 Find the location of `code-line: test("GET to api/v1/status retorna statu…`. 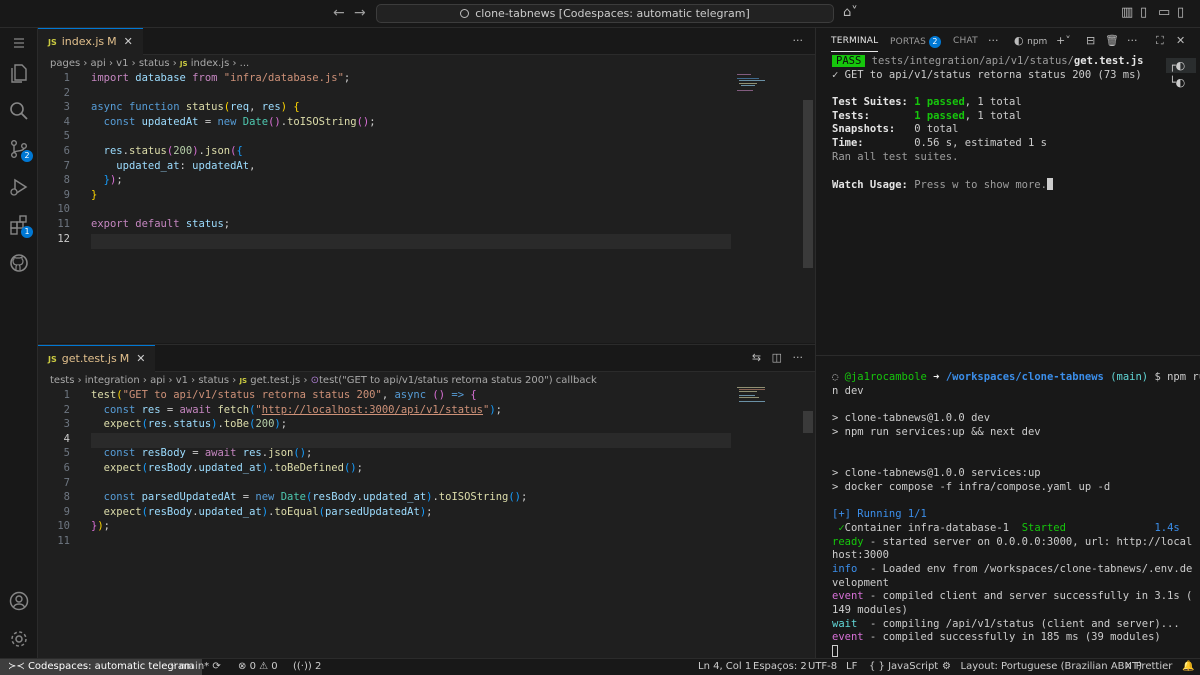

code-line: test("GET to api/v1/status retorna statu… is located at coordinates (284, 395).